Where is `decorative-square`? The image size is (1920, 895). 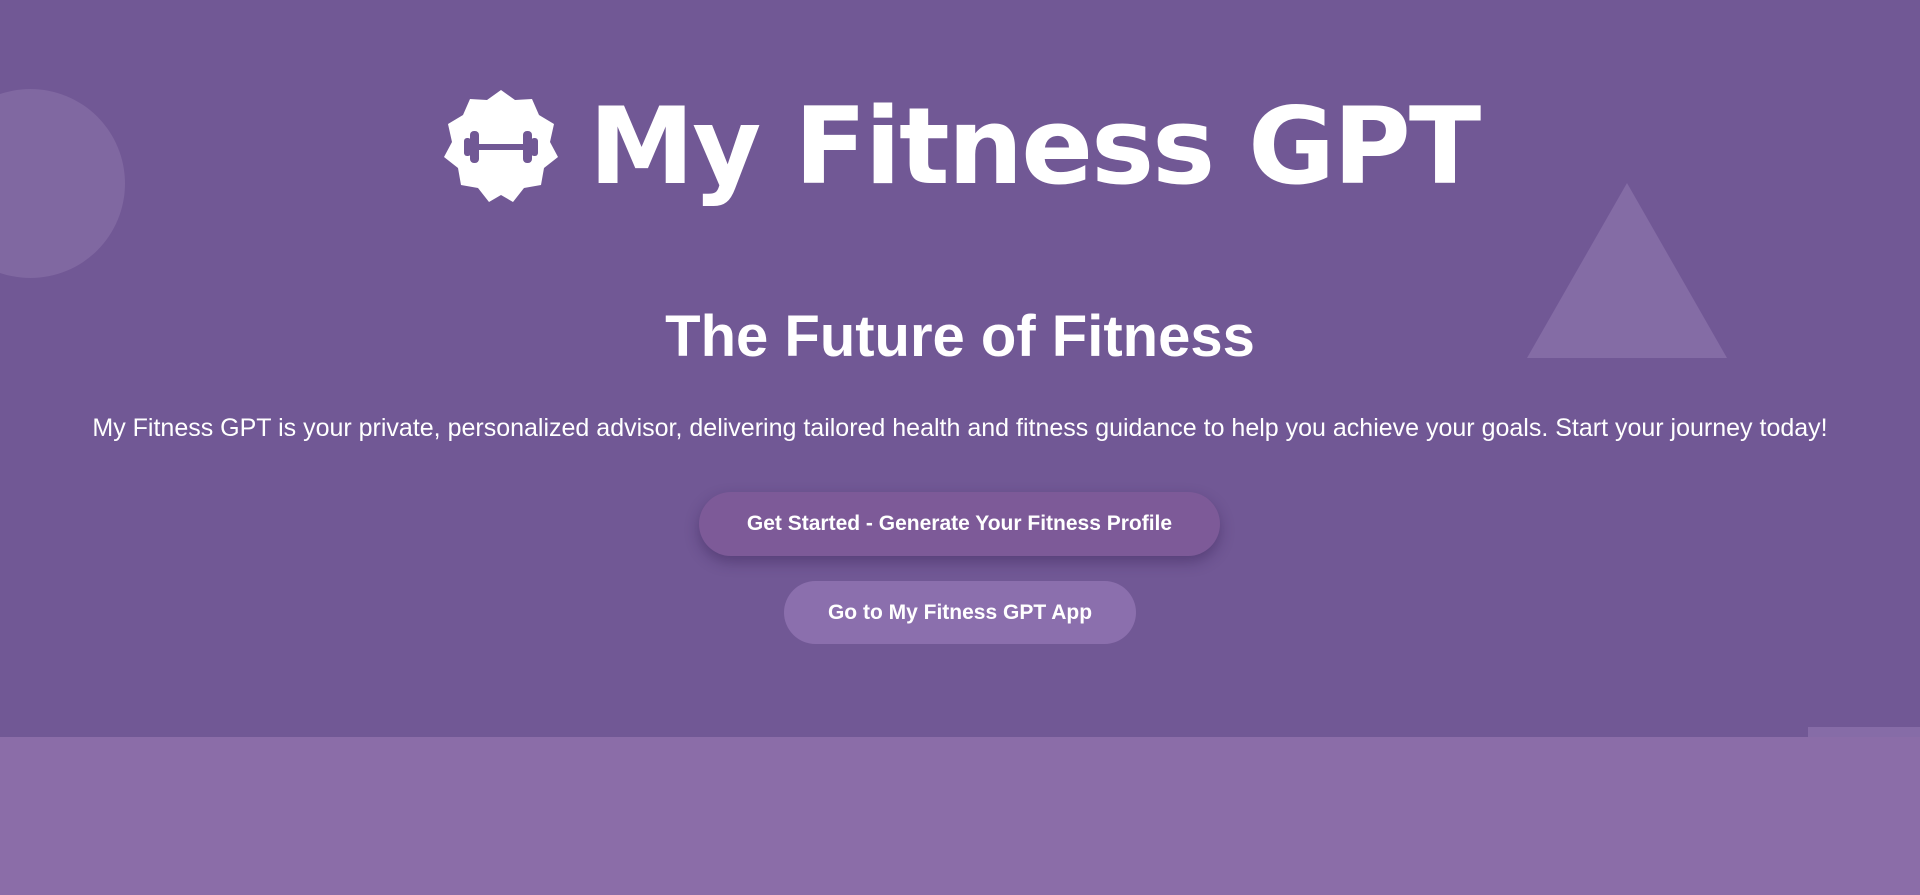 decorative-square is located at coordinates (1864, 732).